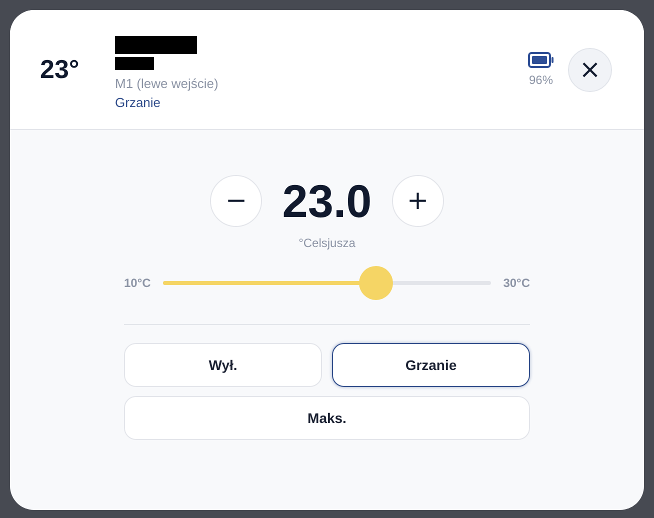 Image resolution: width=654 pixels, height=518 pixels. Describe the element at coordinates (418, 201) in the screenshot. I see `increase-button: +` at that location.